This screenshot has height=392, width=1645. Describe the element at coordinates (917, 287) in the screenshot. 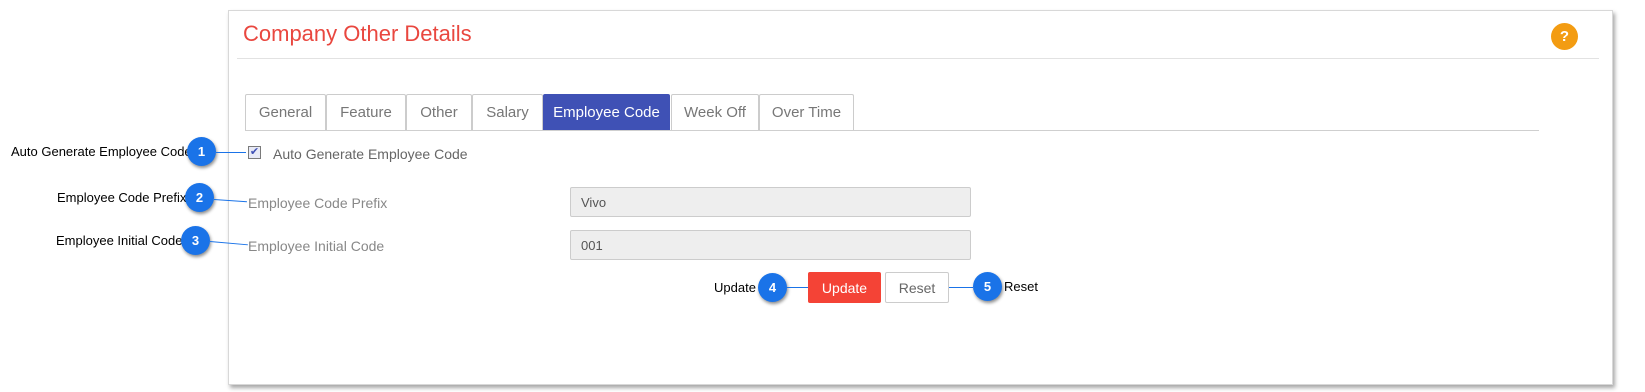

I see `reset-button: Reset` at that location.